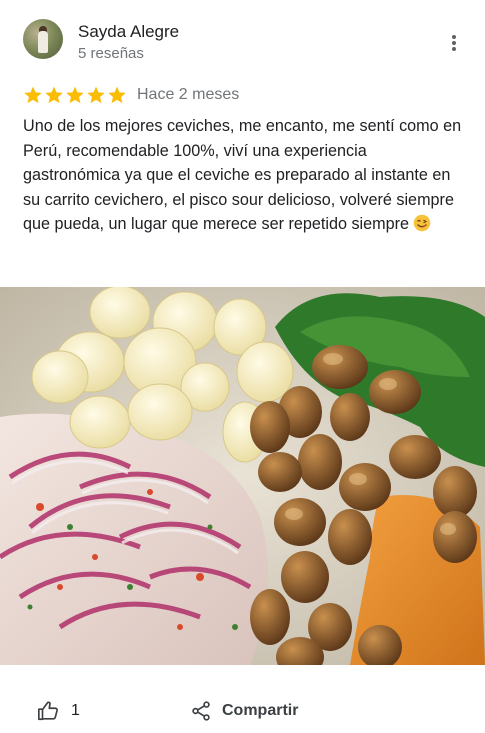  Describe the element at coordinates (111, 53) in the screenshot. I see `author-review-count: 5 reseñas` at that location.